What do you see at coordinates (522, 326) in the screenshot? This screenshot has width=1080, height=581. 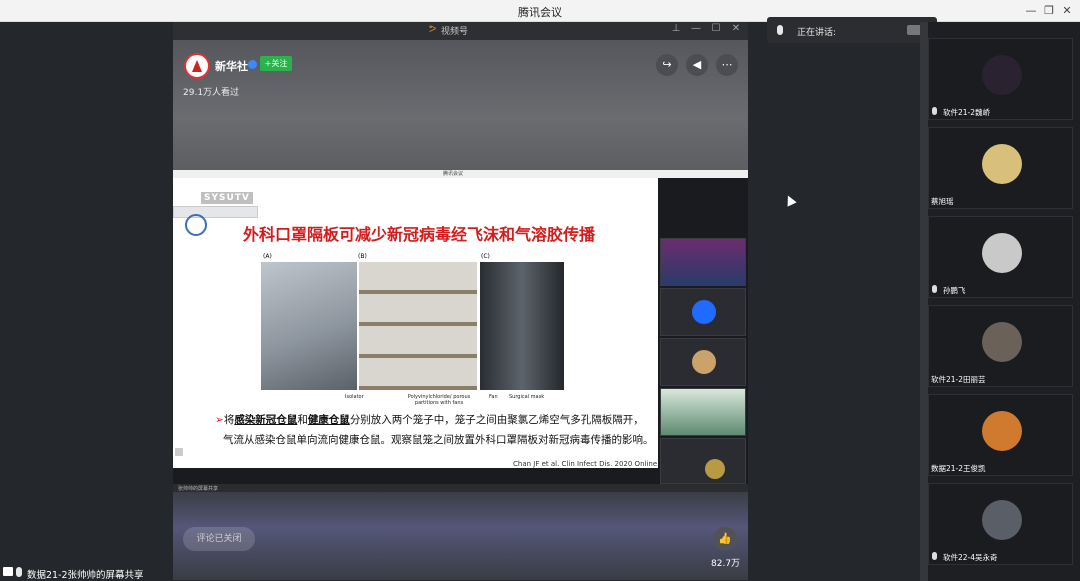 I see `fan-mask-photo` at bounding box center [522, 326].